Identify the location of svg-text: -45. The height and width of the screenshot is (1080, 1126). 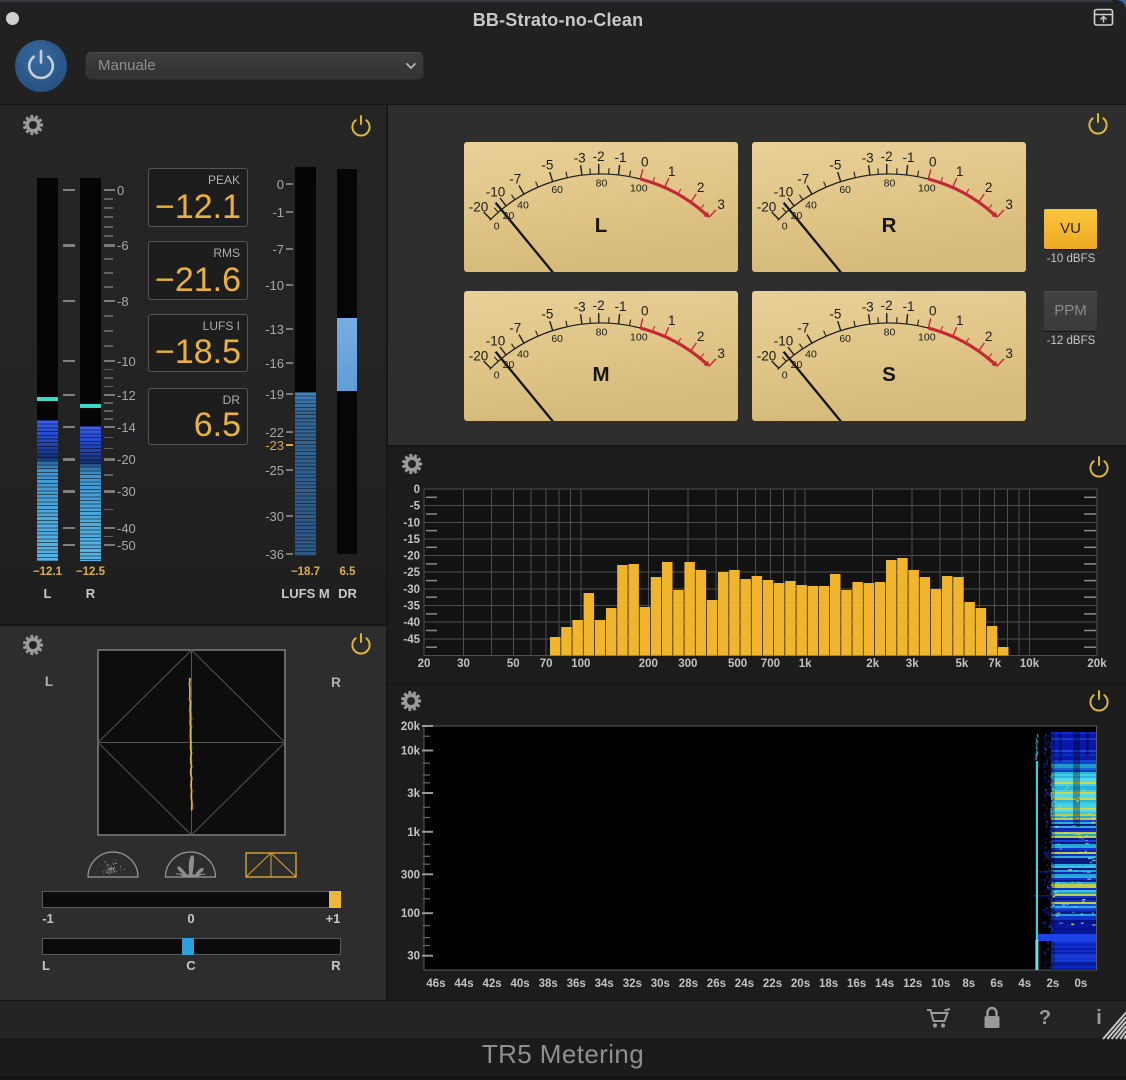
(411, 640).